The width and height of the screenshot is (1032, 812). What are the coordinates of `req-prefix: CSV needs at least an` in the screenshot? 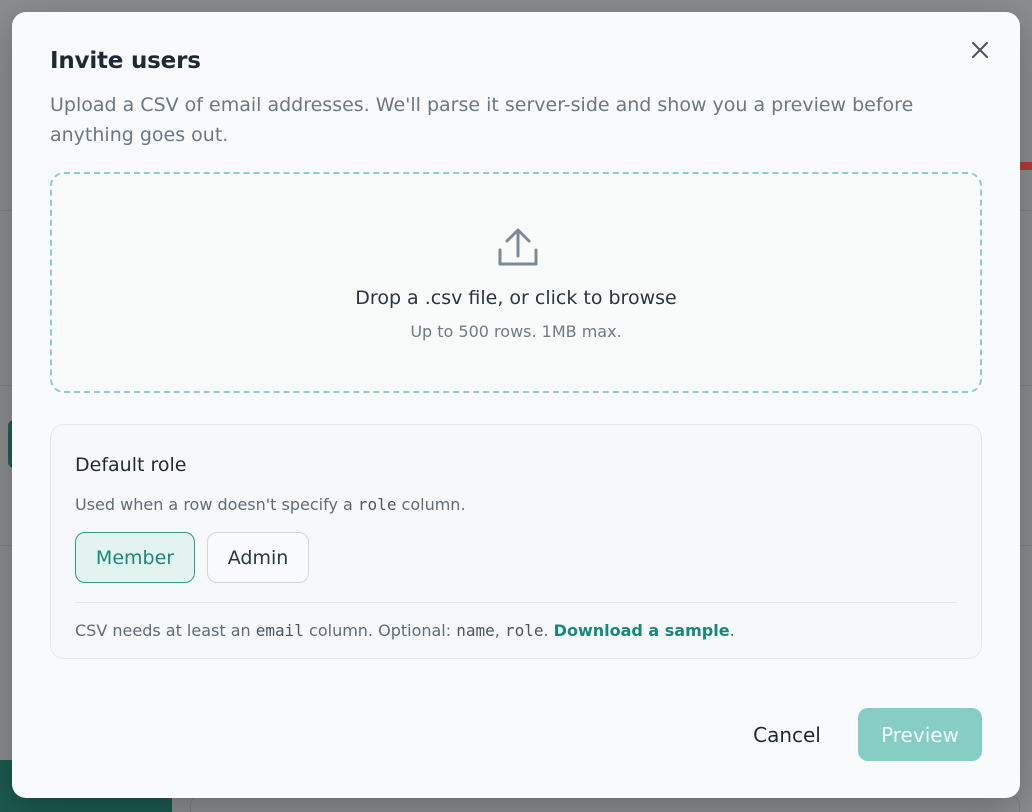 It's located at (163, 630).